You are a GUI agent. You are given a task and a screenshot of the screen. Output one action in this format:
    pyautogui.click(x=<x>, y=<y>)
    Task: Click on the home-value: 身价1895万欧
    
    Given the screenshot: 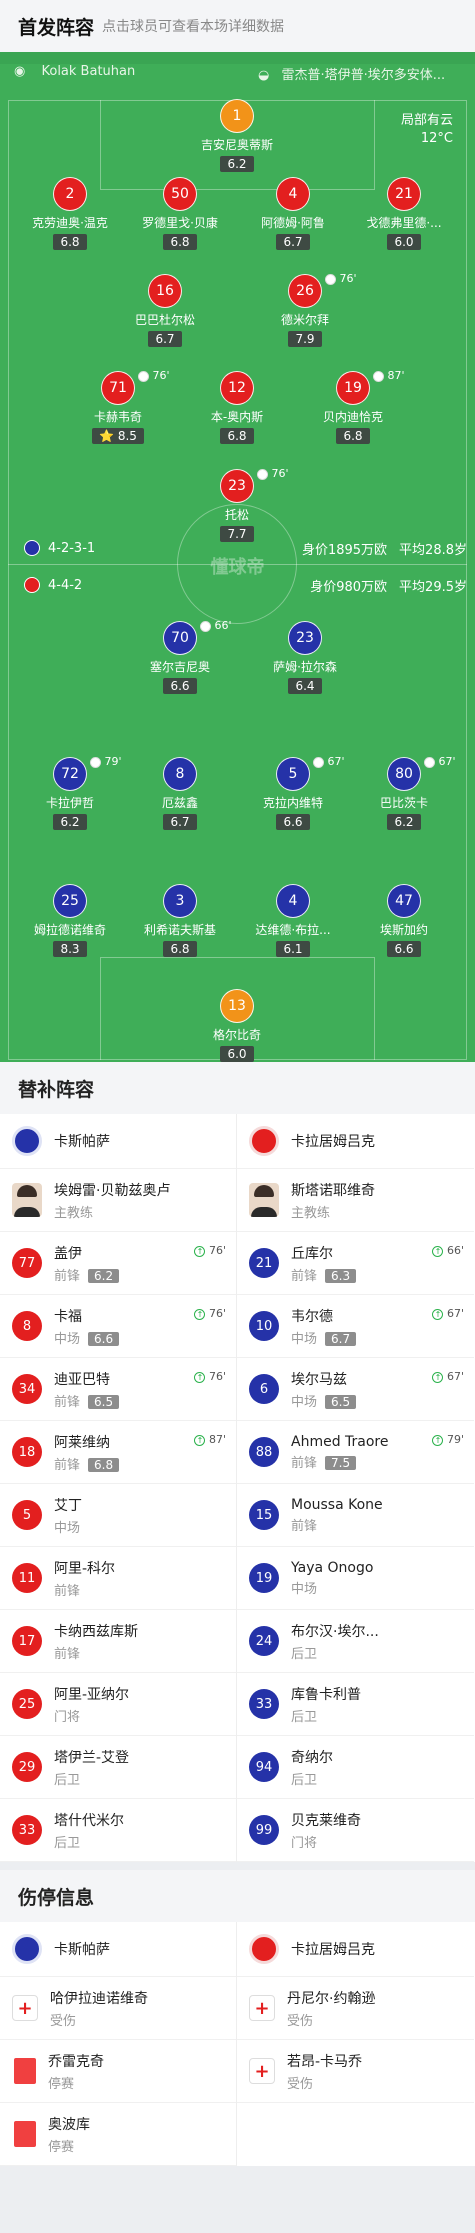 What is the action you would take?
    pyautogui.click(x=344, y=550)
    